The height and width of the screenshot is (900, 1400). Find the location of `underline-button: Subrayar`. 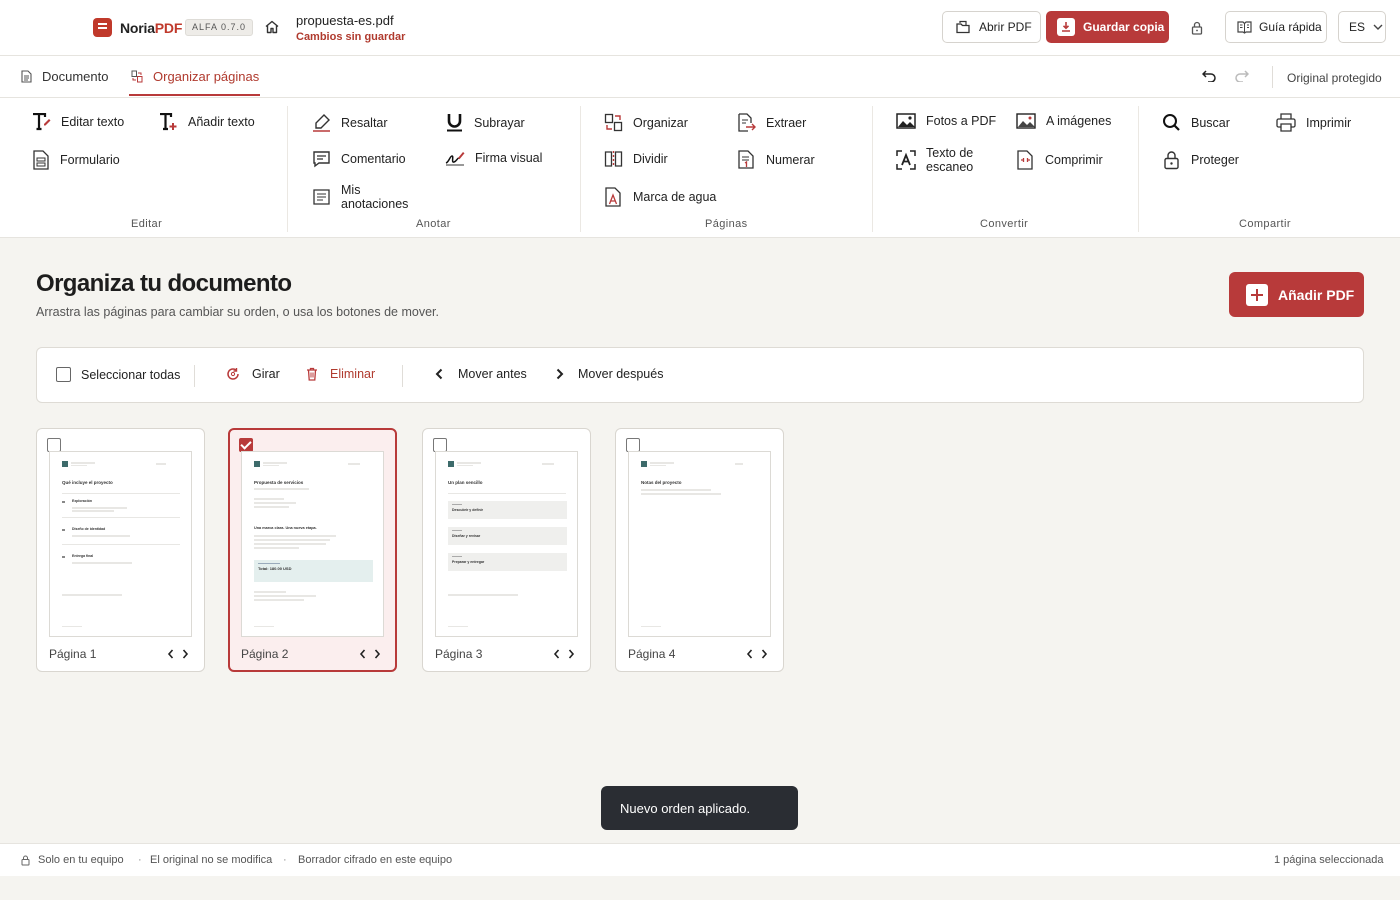

underline-button: Subrayar is located at coordinates (485, 122).